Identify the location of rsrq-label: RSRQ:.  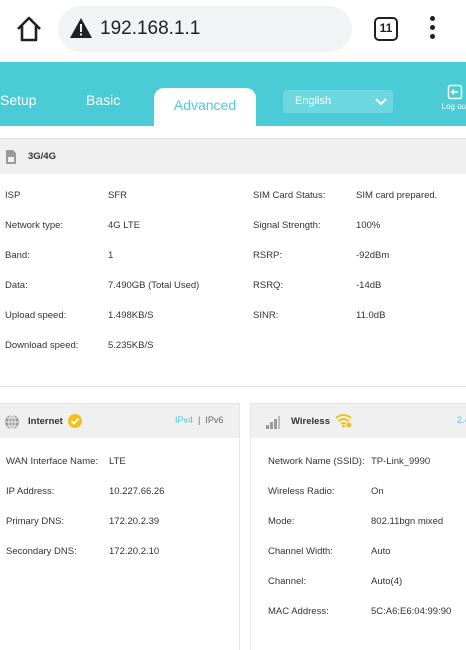
(268, 285).